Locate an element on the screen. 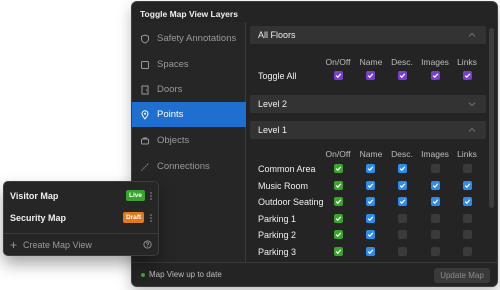 The width and height of the screenshot is (500, 290). scrollbar is located at coordinates (491, 118).